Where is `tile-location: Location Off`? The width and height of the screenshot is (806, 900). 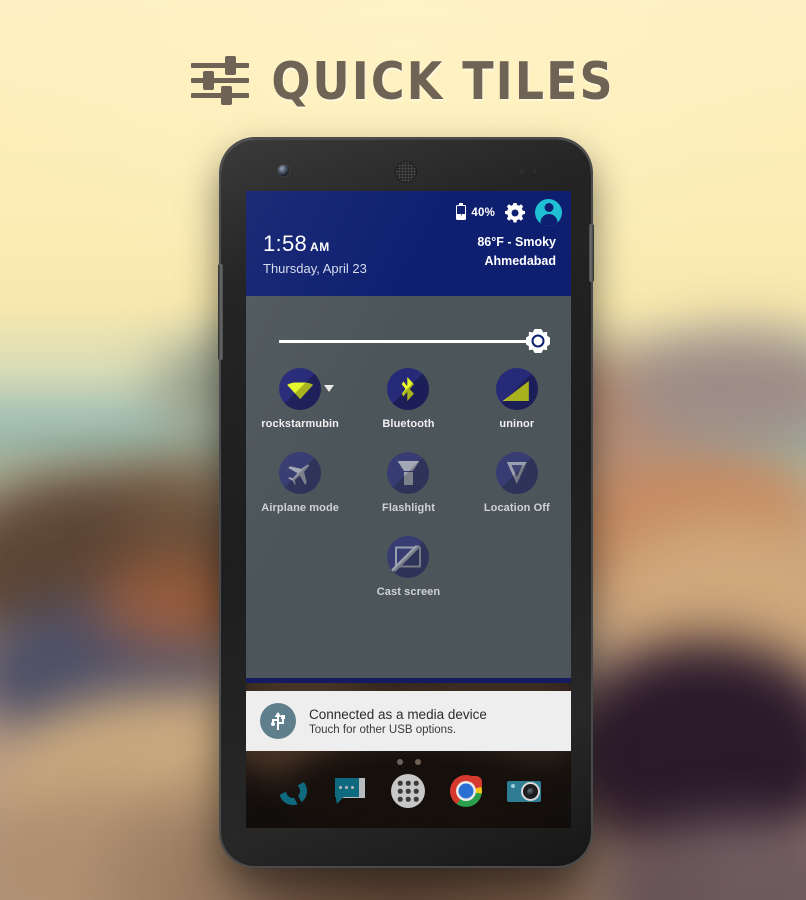 tile-location: Location Off is located at coordinates (517, 483).